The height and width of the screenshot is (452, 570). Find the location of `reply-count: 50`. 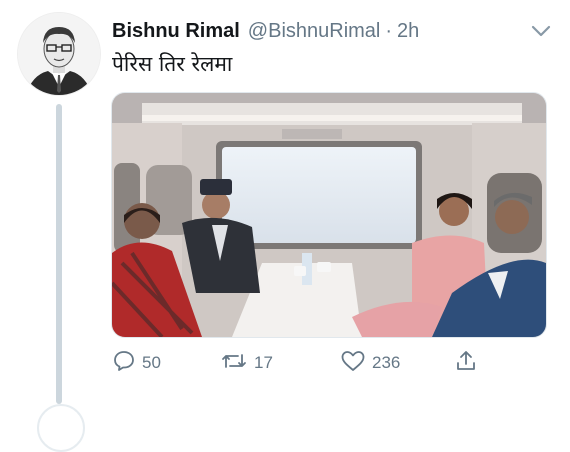

reply-count: 50 is located at coordinates (151, 362).